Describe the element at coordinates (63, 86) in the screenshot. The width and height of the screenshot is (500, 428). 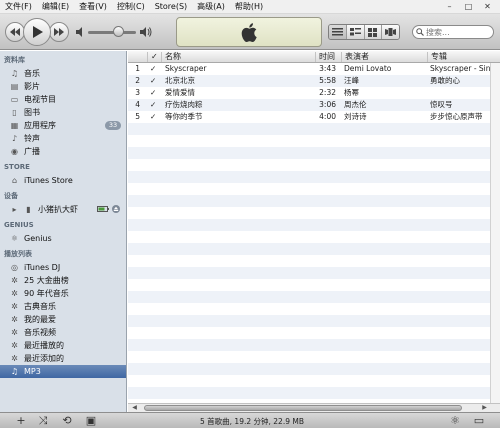
I see `sidebar-item-movies: ▤ 影片` at that location.